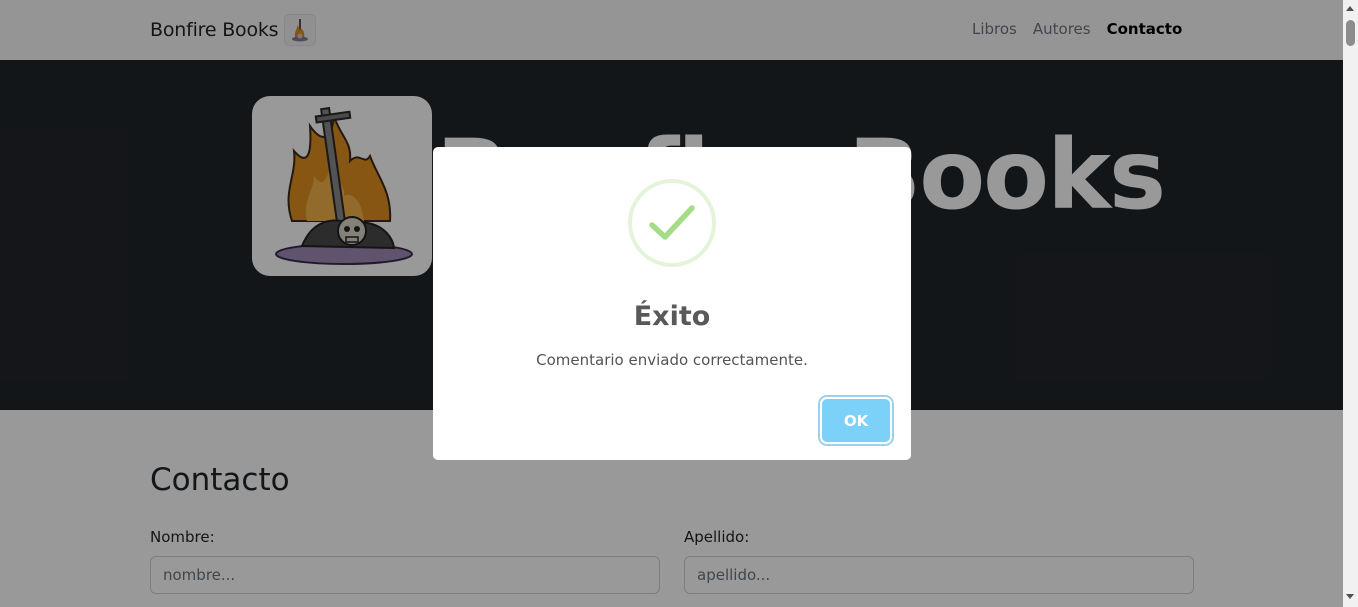 Image resolution: width=1358 pixels, height=607 pixels. I want to click on vertical-scrollbar, so click(1350, 303).